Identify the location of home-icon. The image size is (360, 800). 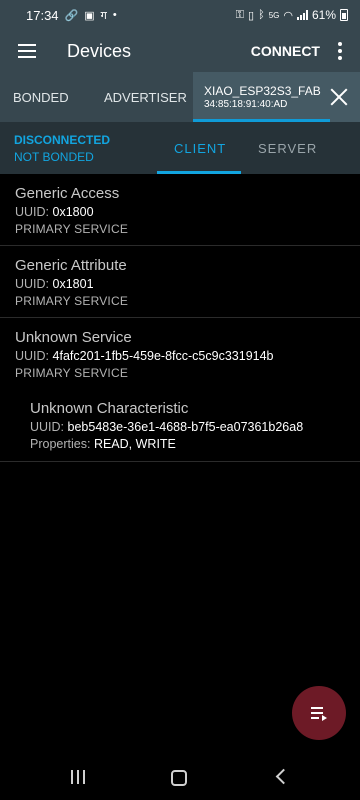
(179, 778).